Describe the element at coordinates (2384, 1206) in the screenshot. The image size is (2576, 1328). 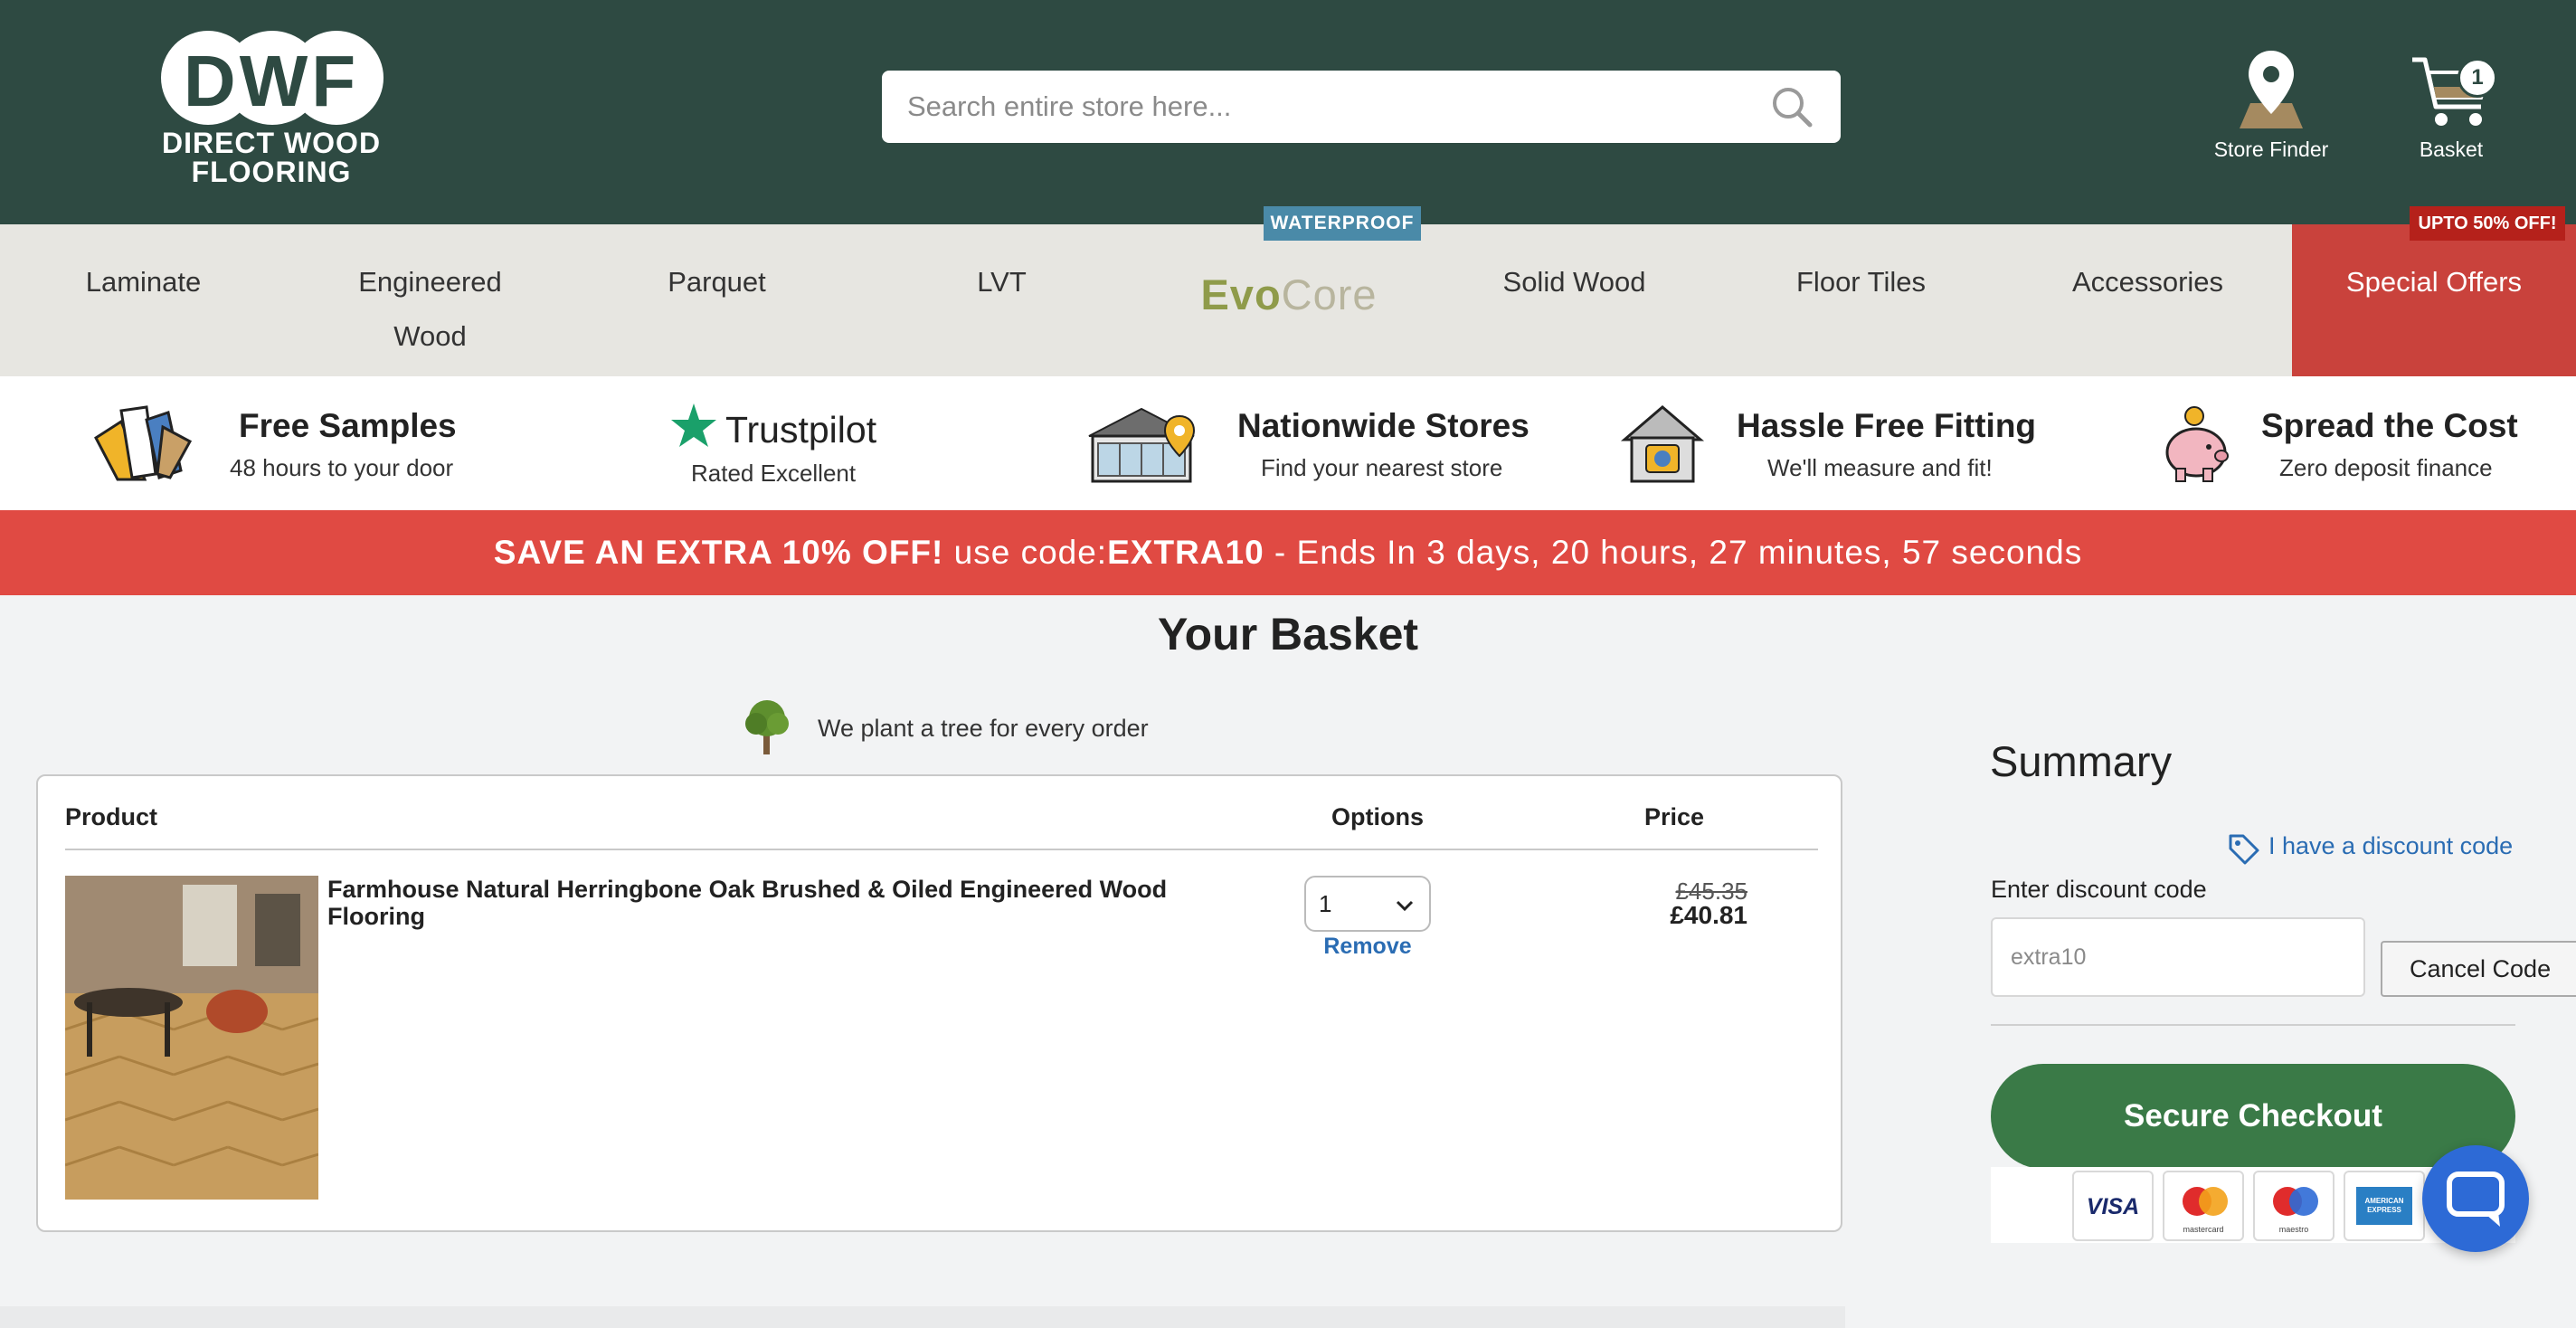
I see `amex-icon: AMERICAN EXPRESS` at that location.